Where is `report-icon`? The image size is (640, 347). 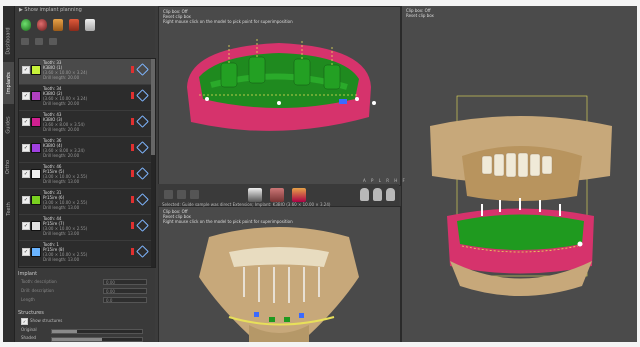 report-icon is located at coordinates (90, 25).